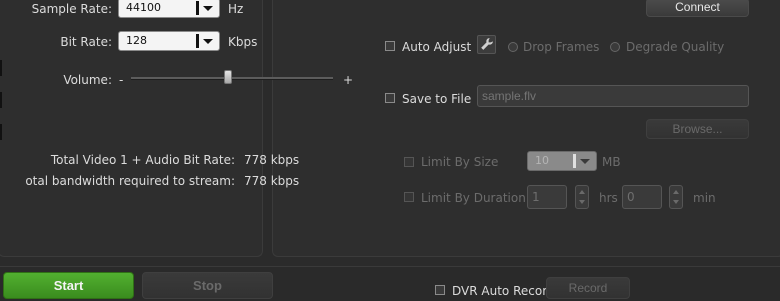  I want to click on bandwidth-value: 778 kbps, so click(272, 181).